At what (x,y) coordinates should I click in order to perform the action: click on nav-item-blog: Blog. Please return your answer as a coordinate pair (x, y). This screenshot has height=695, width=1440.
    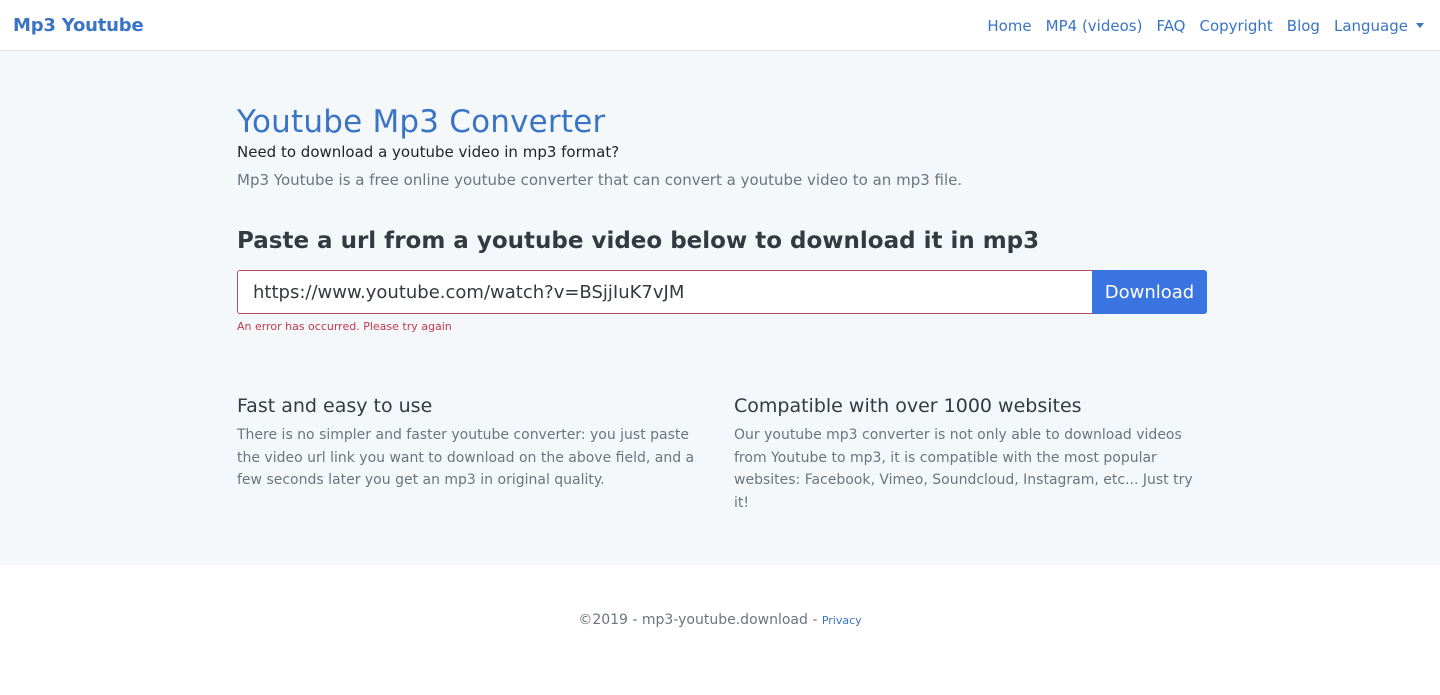
    Looking at the image, I should click on (1303, 25).